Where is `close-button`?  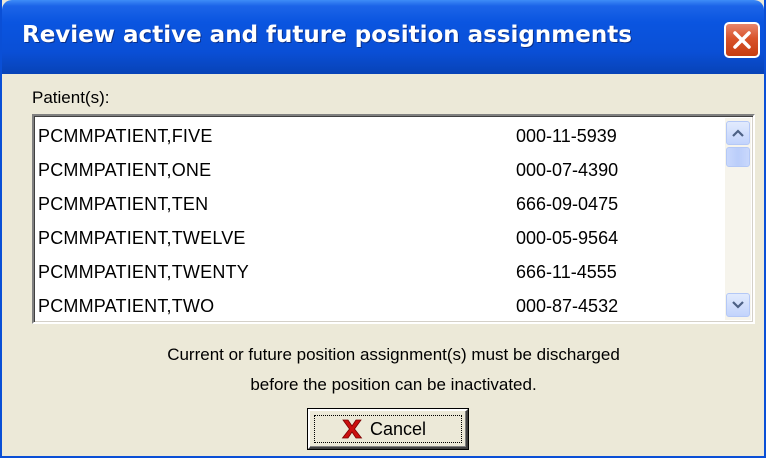 close-button is located at coordinates (742, 40).